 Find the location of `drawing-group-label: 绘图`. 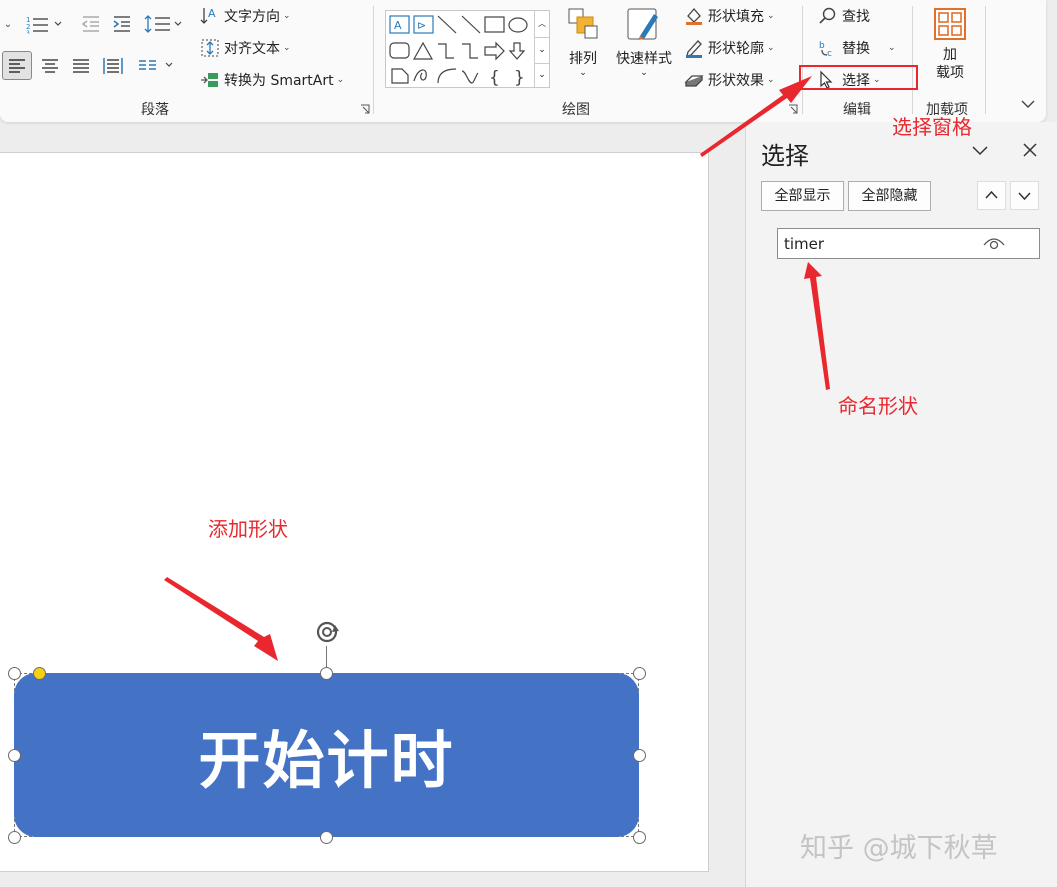

drawing-group-label: 绘图 is located at coordinates (576, 110).